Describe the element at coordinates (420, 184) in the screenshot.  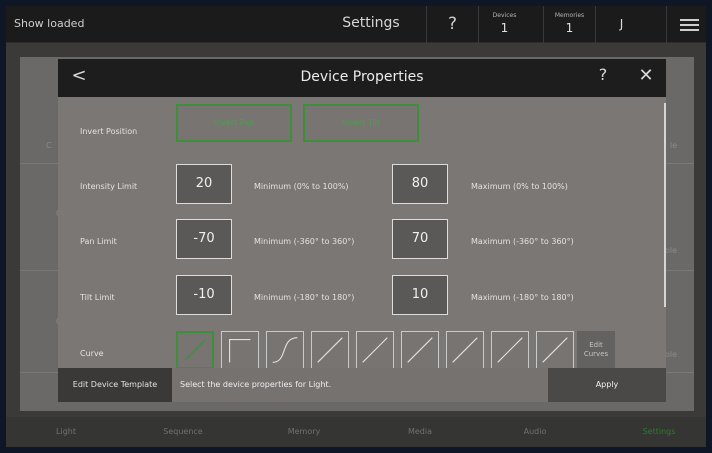
I see `intensity-max-field: 80` at that location.